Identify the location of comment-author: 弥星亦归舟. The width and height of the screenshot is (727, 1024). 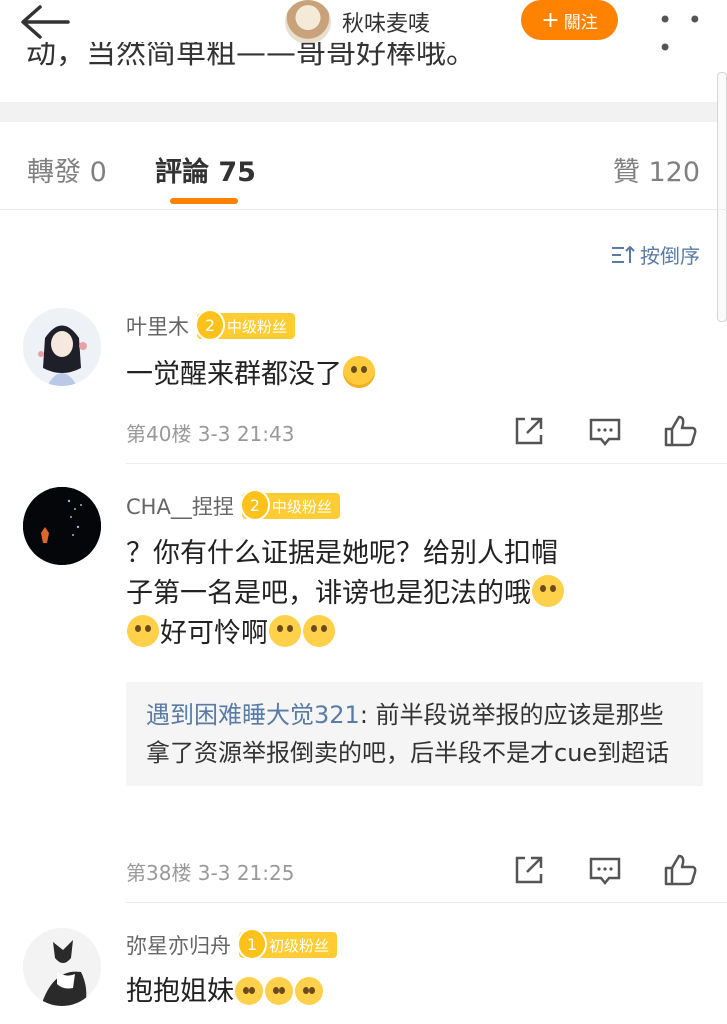
(178, 945).